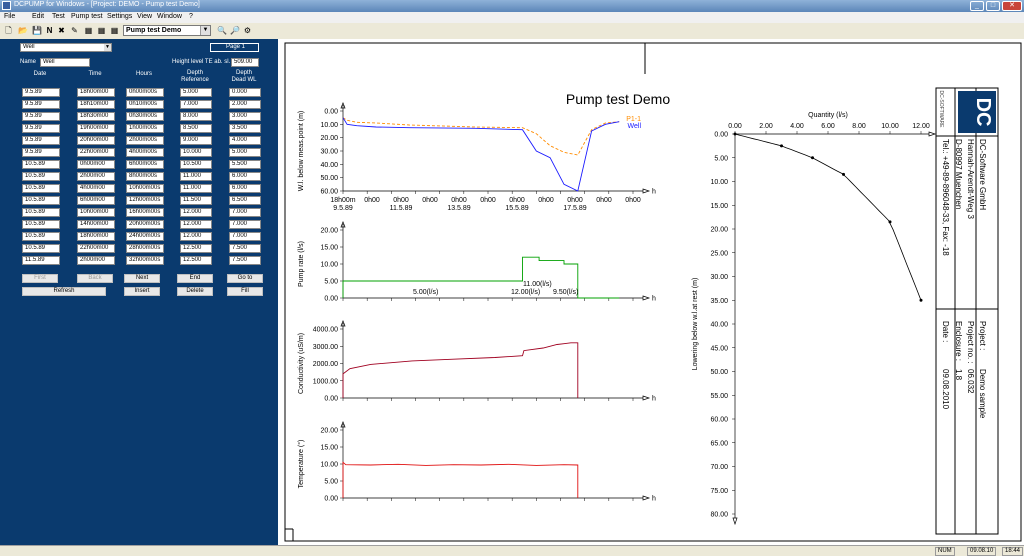 The height and width of the screenshot is (556, 1024). What do you see at coordinates (96, 212) in the screenshot?
I see `time-cell: 10h00m00` at bounding box center [96, 212].